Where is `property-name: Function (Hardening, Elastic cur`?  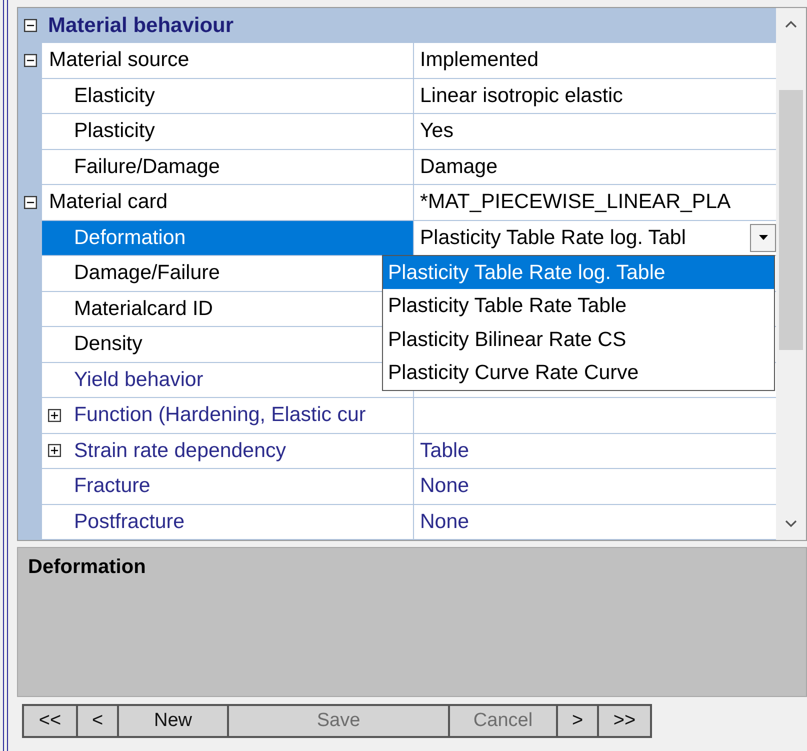 property-name: Function (Hardening, Elastic cur is located at coordinates (220, 415).